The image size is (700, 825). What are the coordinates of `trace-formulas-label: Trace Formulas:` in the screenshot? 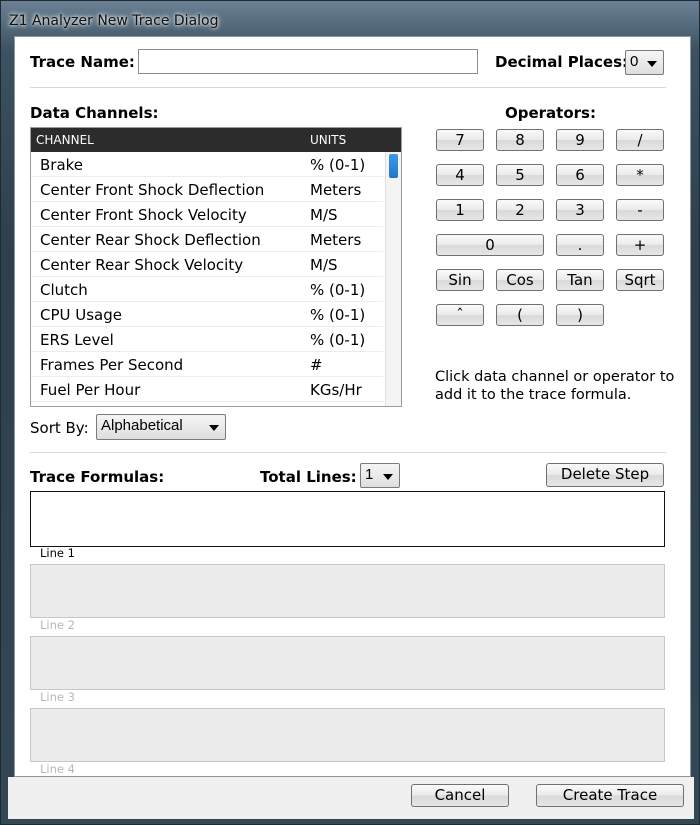 It's located at (97, 477).